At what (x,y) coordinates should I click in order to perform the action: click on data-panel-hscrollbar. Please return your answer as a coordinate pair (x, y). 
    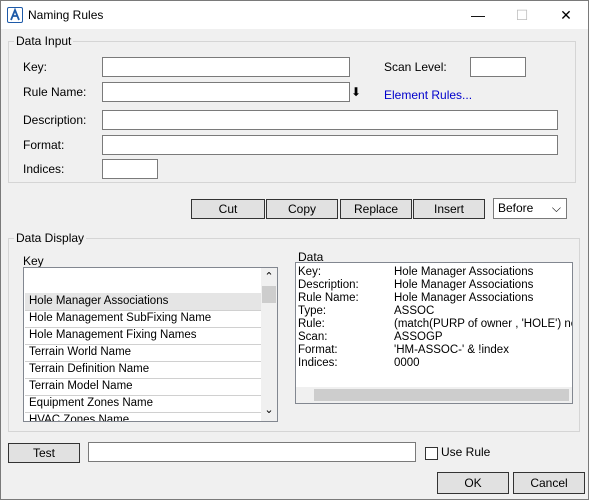
    Looking at the image, I should click on (434, 395).